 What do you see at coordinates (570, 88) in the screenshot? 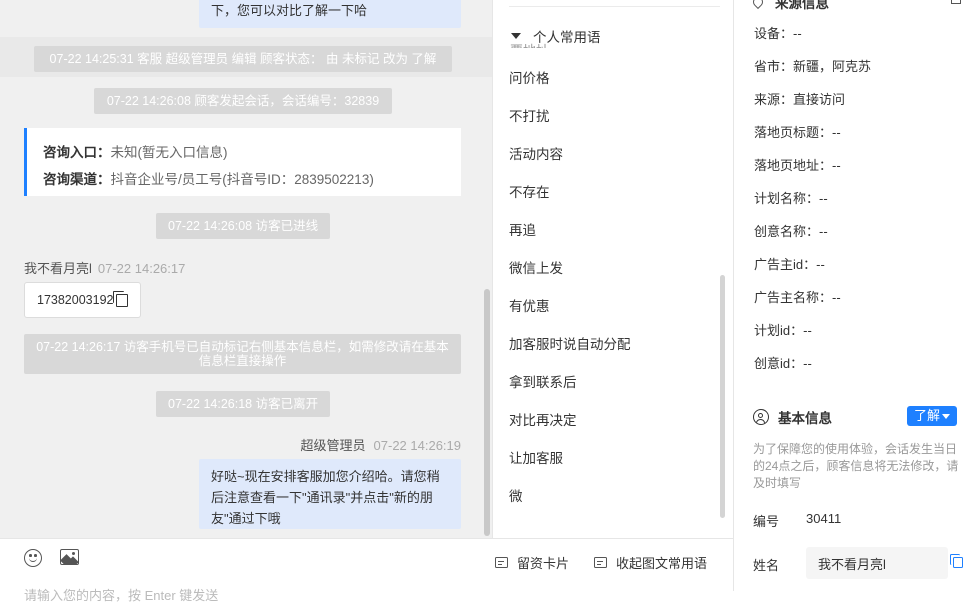
I see `phrase-item: 问价格` at bounding box center [570, 88].